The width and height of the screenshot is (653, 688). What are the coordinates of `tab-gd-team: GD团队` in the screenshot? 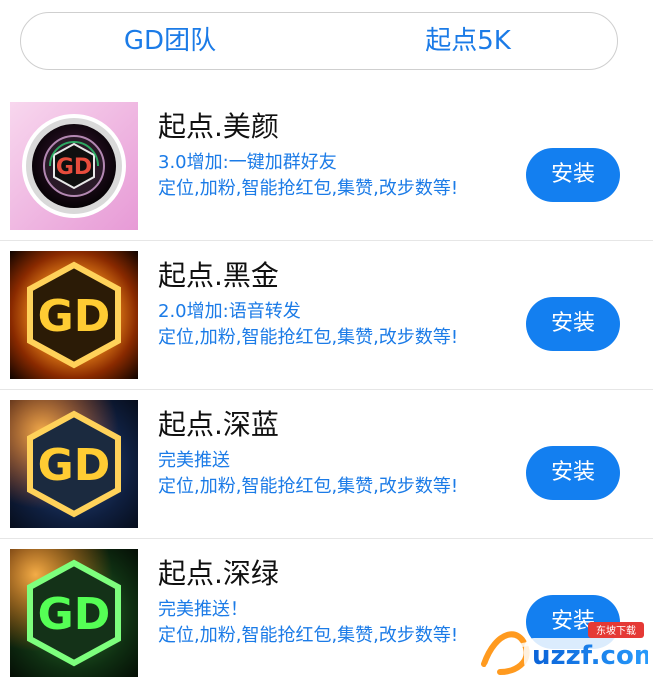 It's located at (170, 41).